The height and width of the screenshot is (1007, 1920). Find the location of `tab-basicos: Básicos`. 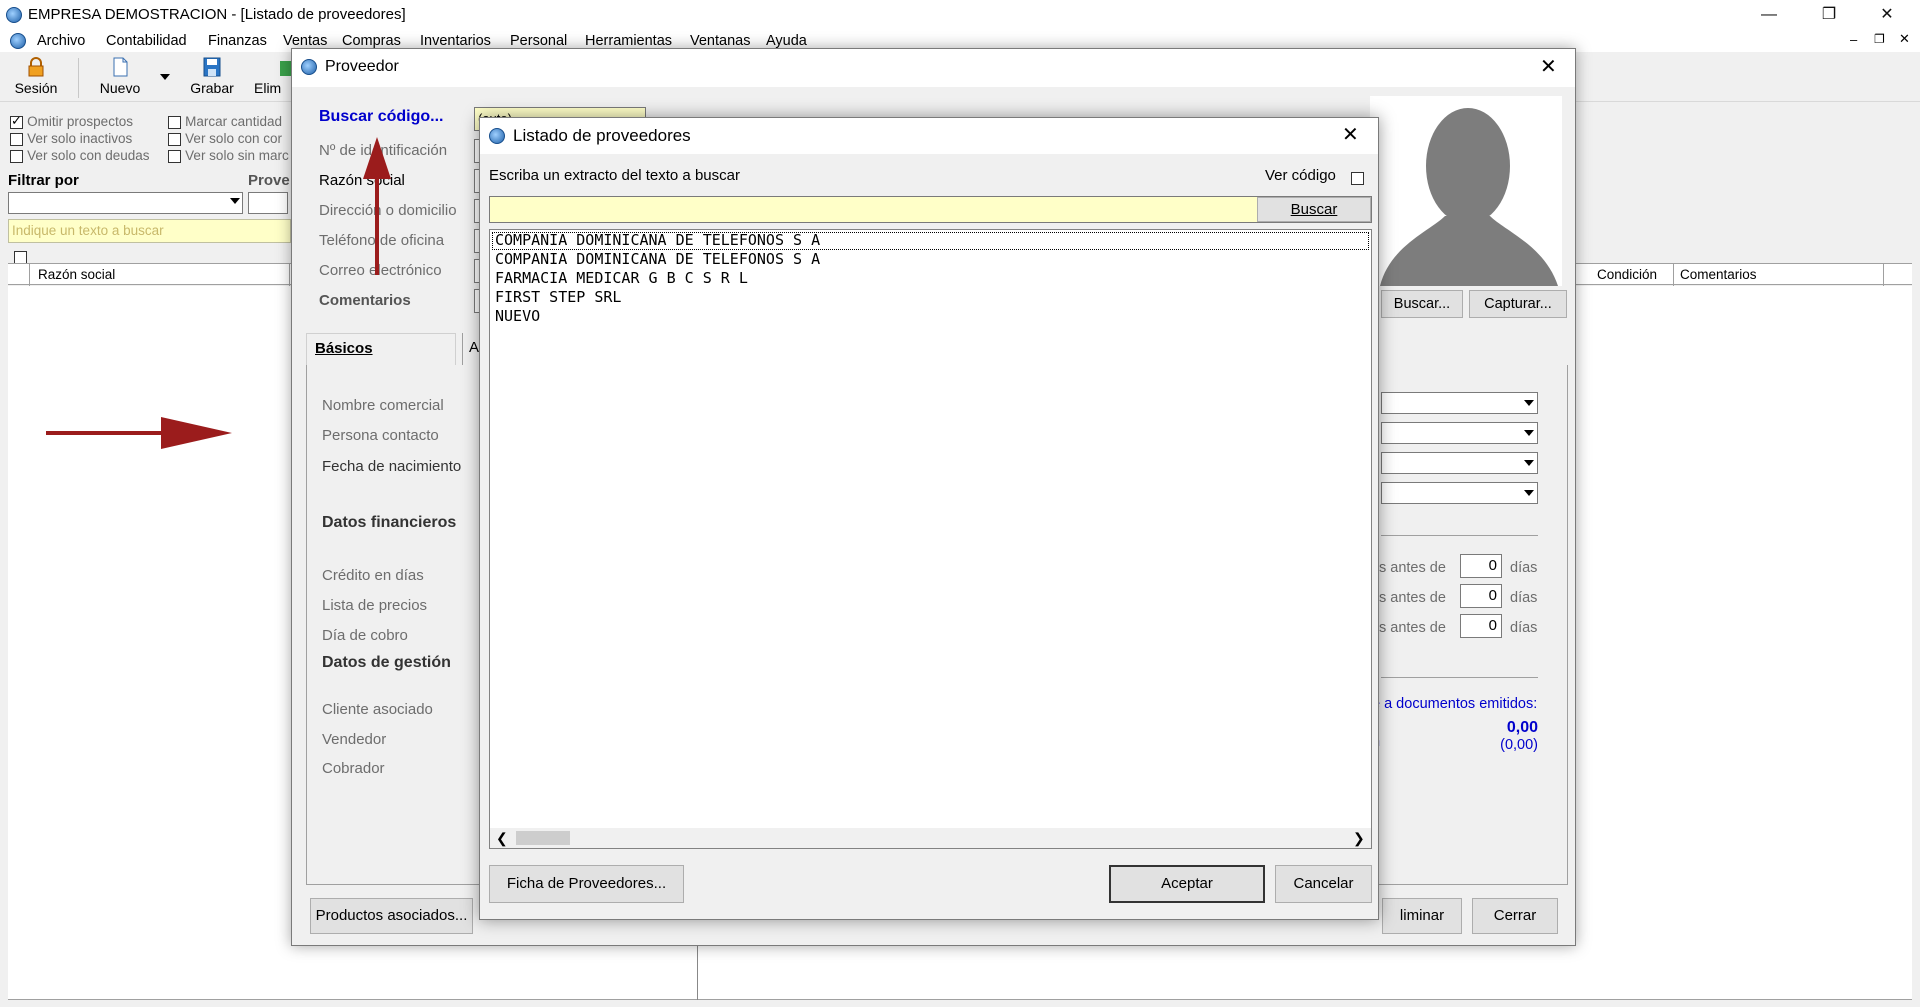

tab-basicos: Básicos is located at coordinates (381, 349).